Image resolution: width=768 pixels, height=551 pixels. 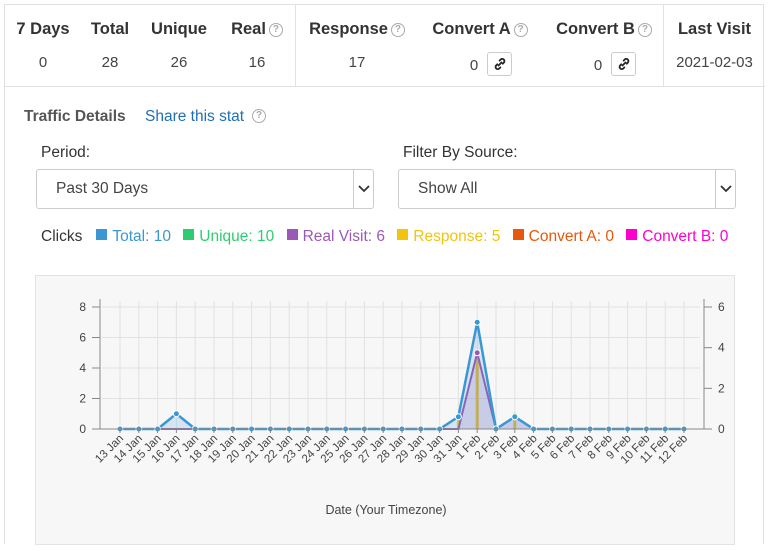 What do you see at coordinates (721, 307) in the screenshot?
I see `y-tick-right: 6` at bounding box center [721, 307].